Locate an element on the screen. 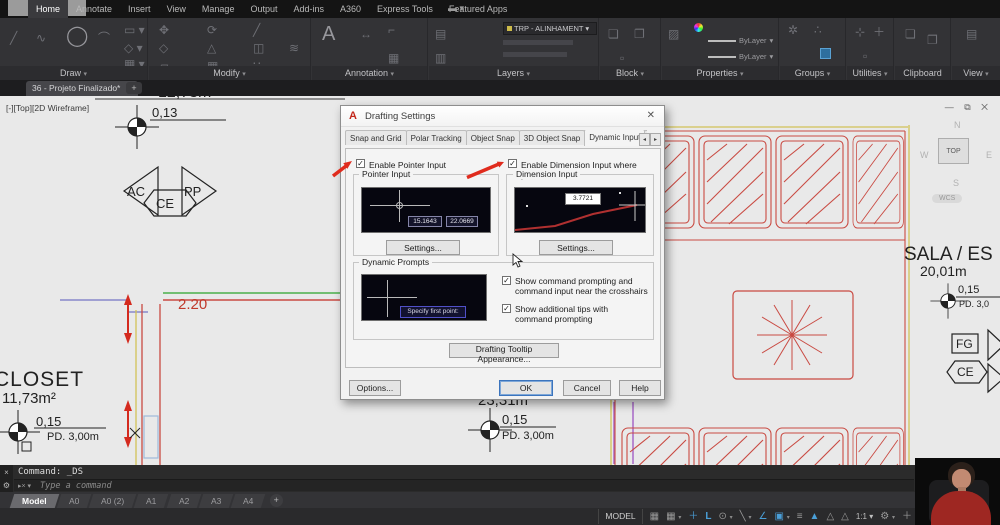 This screenshot has height=525, width=1000. new-layout-button: + is located at coordinates (276, 500).